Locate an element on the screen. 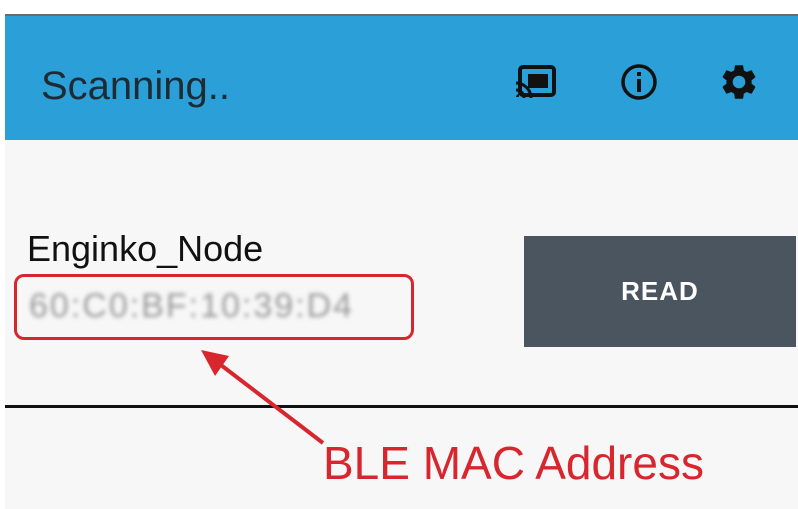 This screenshot has width=798, height=509. mac-highlight-box: 60:C0:BF:10:39:D4 is located at coordinates (214, 307).